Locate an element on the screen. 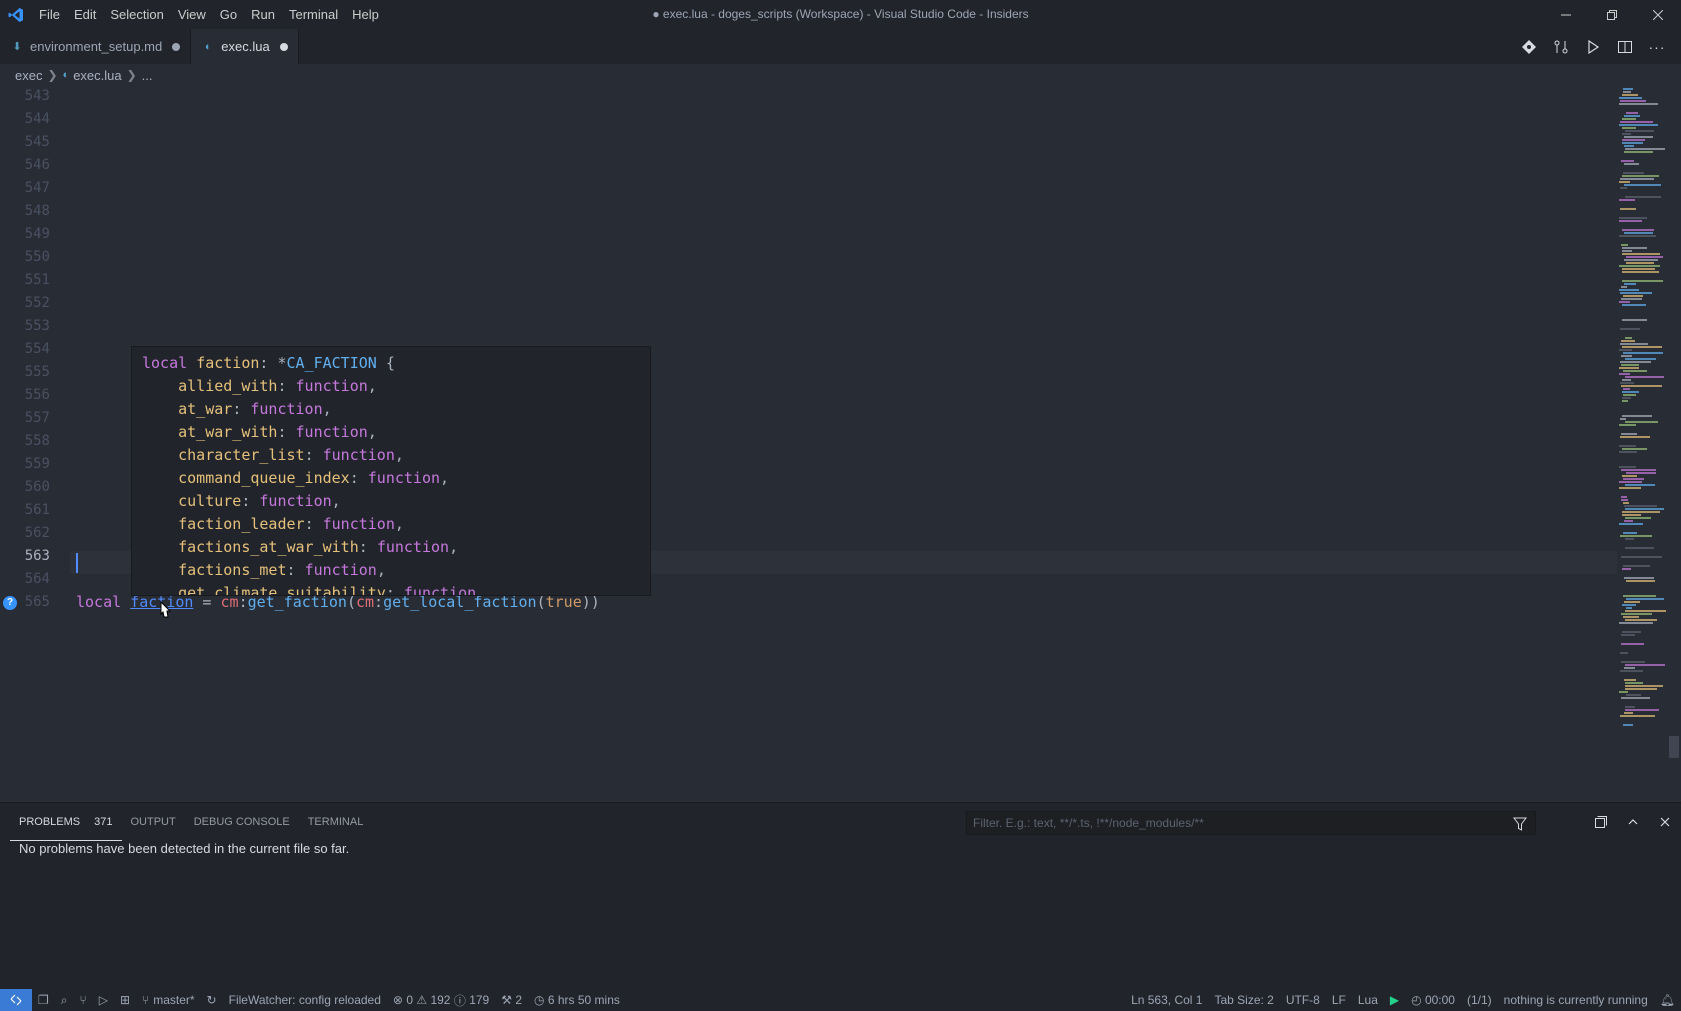  tools-status: ⚒ 2 is located at coordinates (511, 1000).